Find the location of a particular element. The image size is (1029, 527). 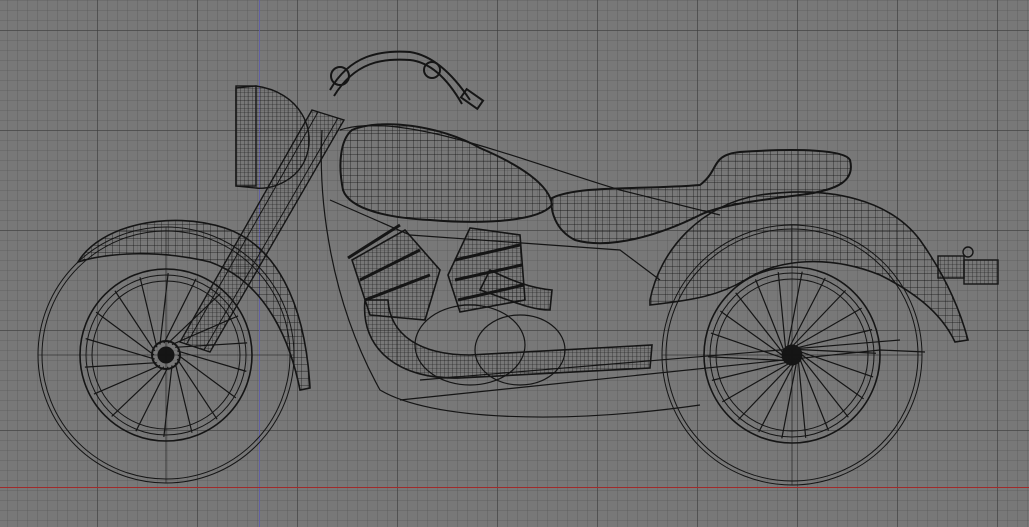

fuel-tank is located at coordinates (446, 173).